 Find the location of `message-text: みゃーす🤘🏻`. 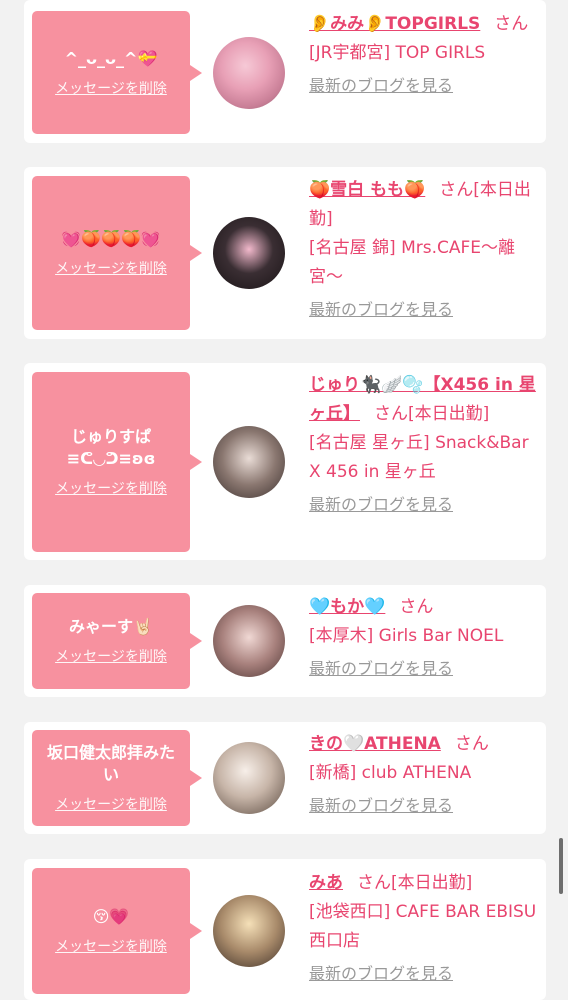

message-text: みゃーす🤘🏻 is located at coordinates (111, 626).